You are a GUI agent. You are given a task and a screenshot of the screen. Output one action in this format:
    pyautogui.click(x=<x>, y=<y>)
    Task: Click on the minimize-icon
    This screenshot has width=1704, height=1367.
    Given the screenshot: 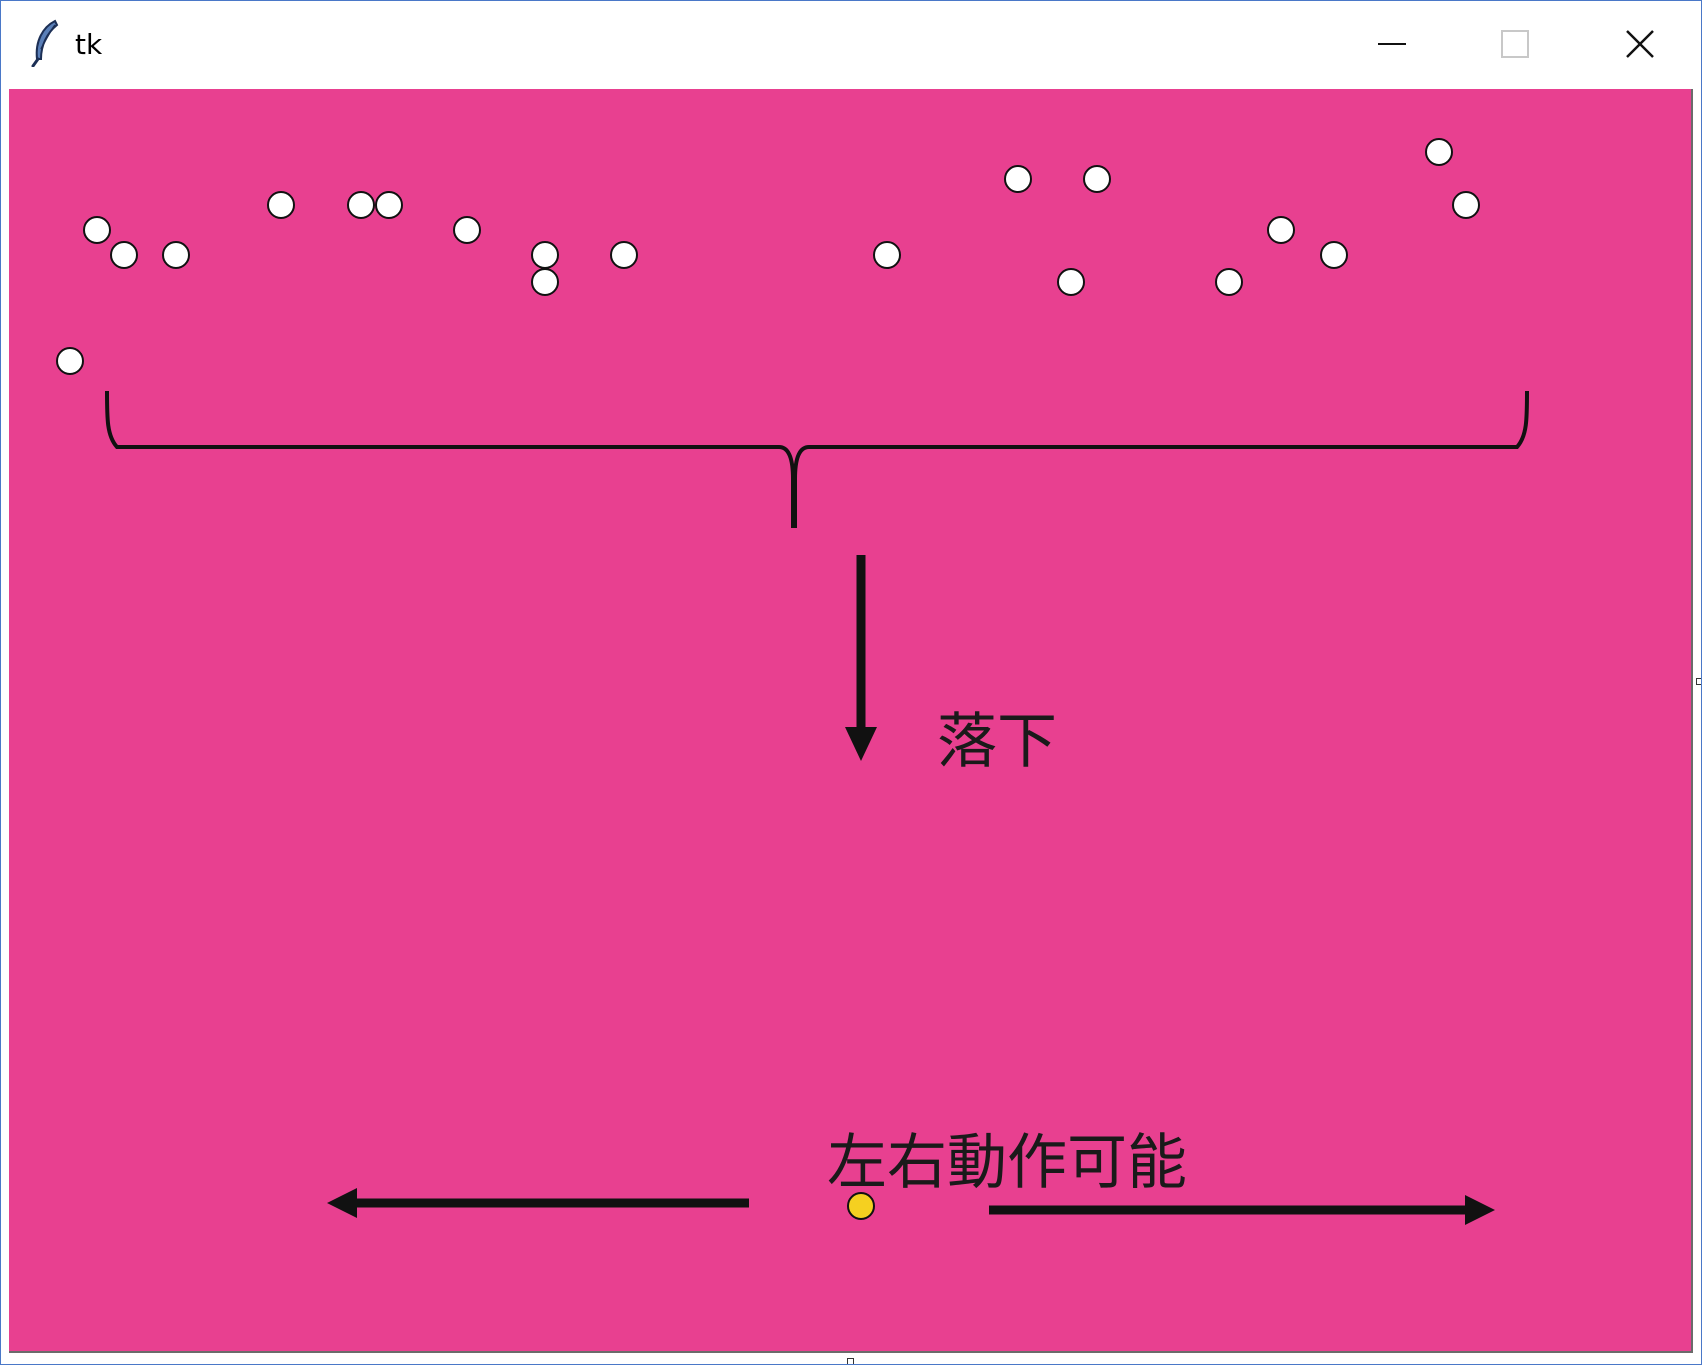 What is the action you would take?
    pyautogui.click(x=1392, y=44)
    